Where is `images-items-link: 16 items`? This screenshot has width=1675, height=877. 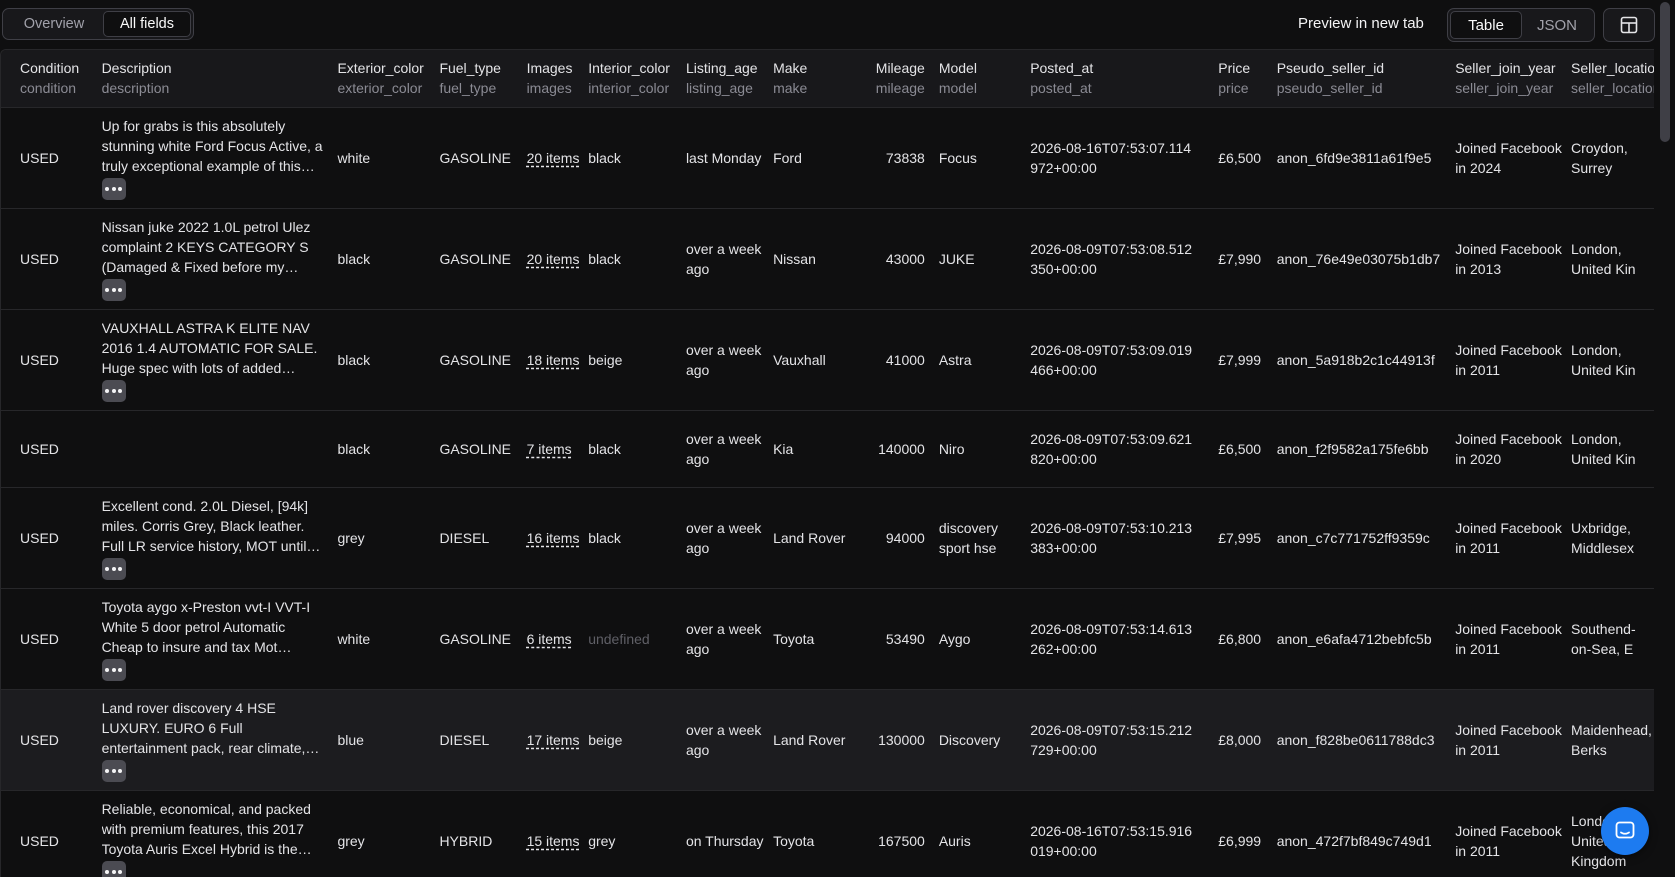 images-items-link: 16 items is located at coordinates (553, 538).